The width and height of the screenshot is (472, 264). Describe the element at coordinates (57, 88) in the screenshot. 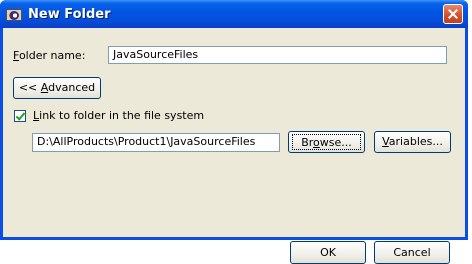

I see `advanced-button: << Advanced` at that location.